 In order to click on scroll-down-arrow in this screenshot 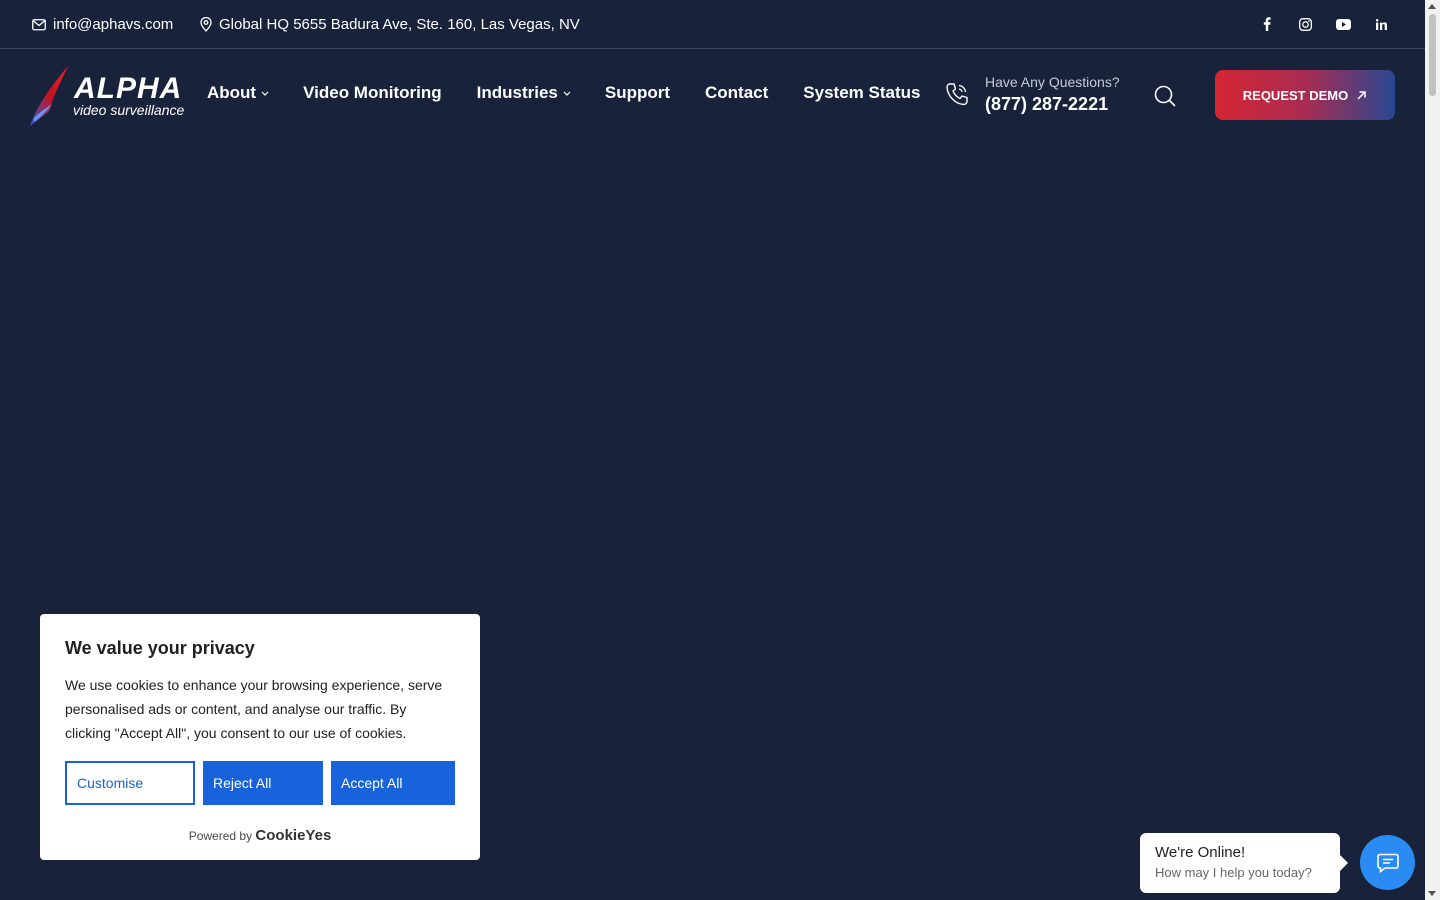, I will do `click(1432, 893)`.